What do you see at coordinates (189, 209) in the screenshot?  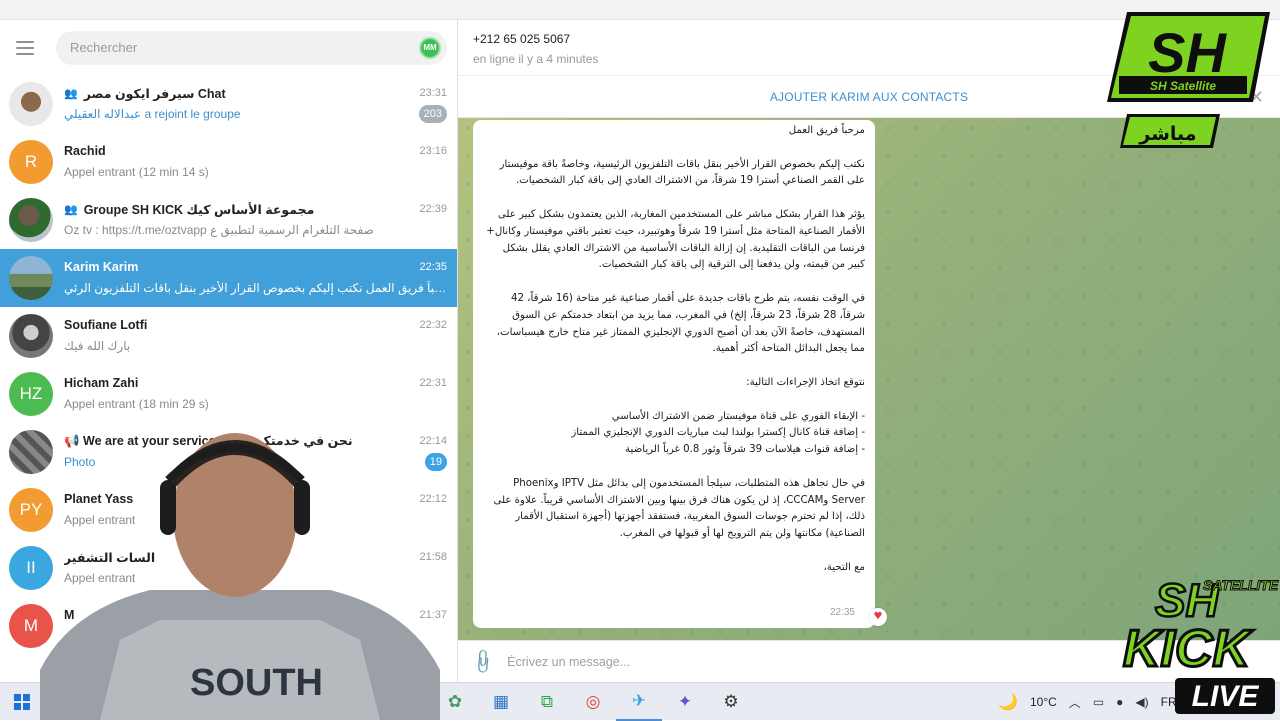 I see `chat-title: 👥 Groupe SH KICK مجموعة الأساس كيك` at bounding box center [189, 209].